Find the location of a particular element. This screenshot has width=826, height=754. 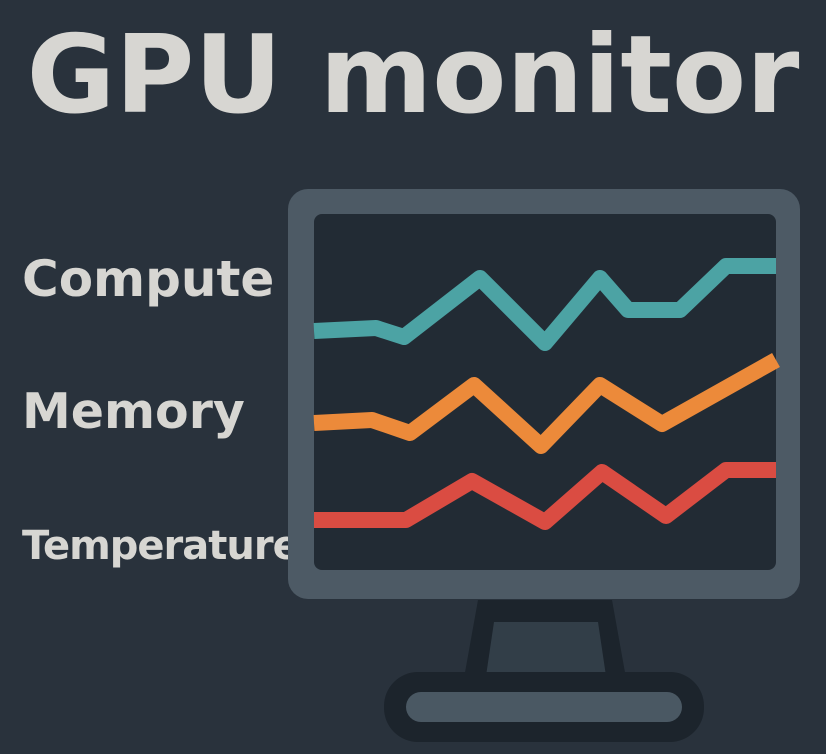

monitor-stand-neck-inner is located at coordinates (546, 649).